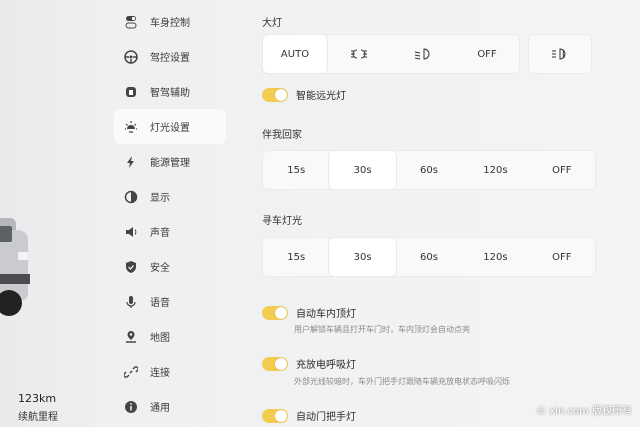 The width and height of the screenshot is (640, 427). What do you see at coordinates (275, 415) in the screenshot?
I see `auto-handle-light-toggle` at bounding box center [275, 415].